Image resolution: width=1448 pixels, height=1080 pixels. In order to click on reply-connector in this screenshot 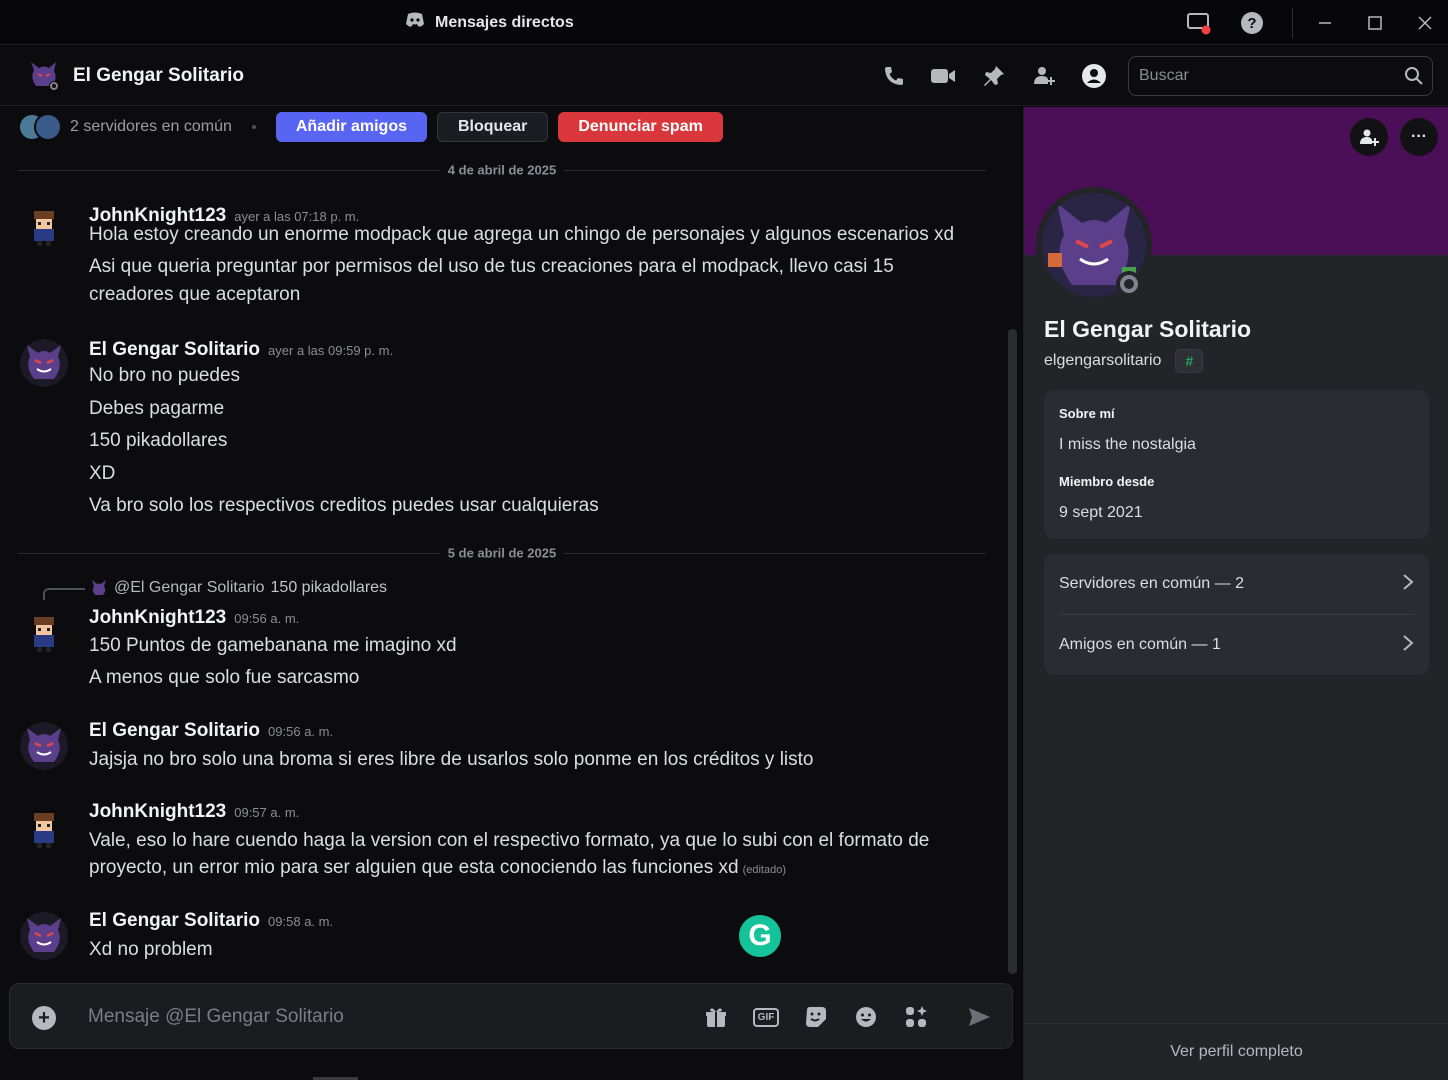, I will do `click(64, 594)`.